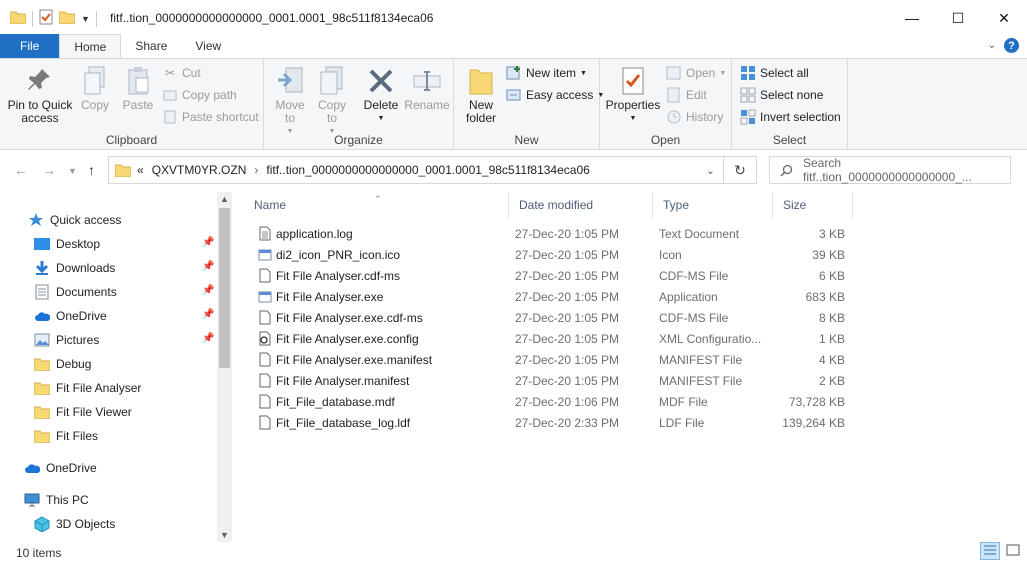 The height and width of the screenshot is (564, 1027). What do you see at coordinates (774, 73) in the screenshot?
I see `select-all-button: Select all` at bounding box center [774, 73].